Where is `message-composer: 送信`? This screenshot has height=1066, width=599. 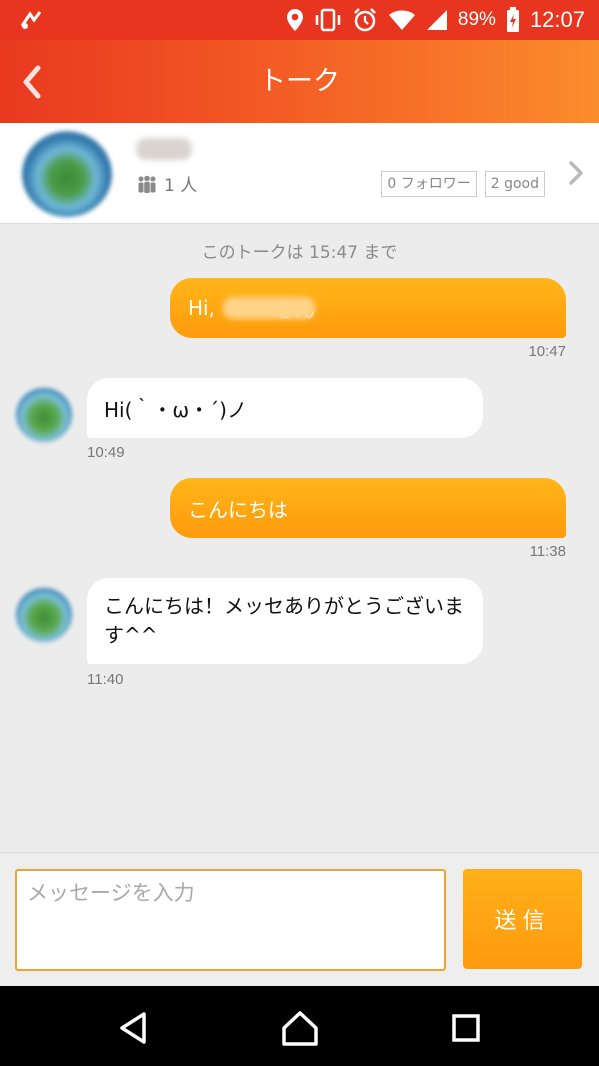 message-composer: 送信 is located at coordinates (299, 919).